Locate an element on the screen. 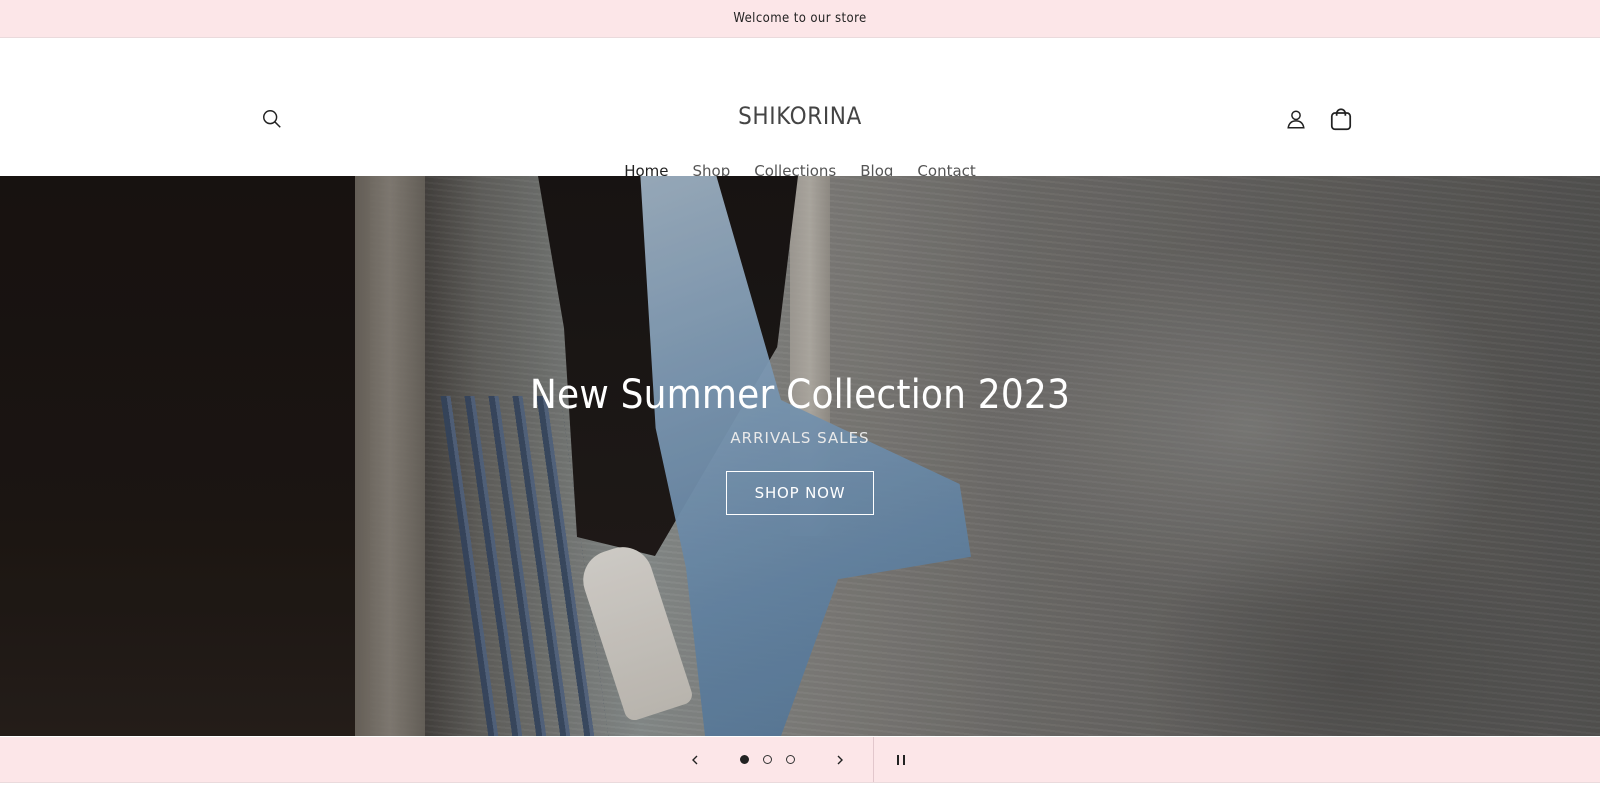  pause-slideshow-button is located at coordinates (901, 759).